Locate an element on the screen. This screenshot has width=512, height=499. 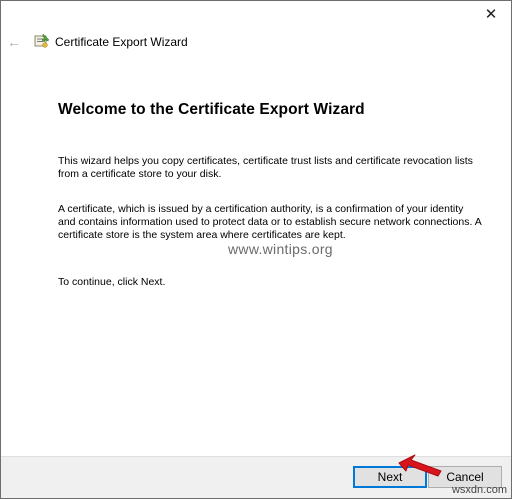
back-arrow-button: ← is located at coordinates (14, 42).